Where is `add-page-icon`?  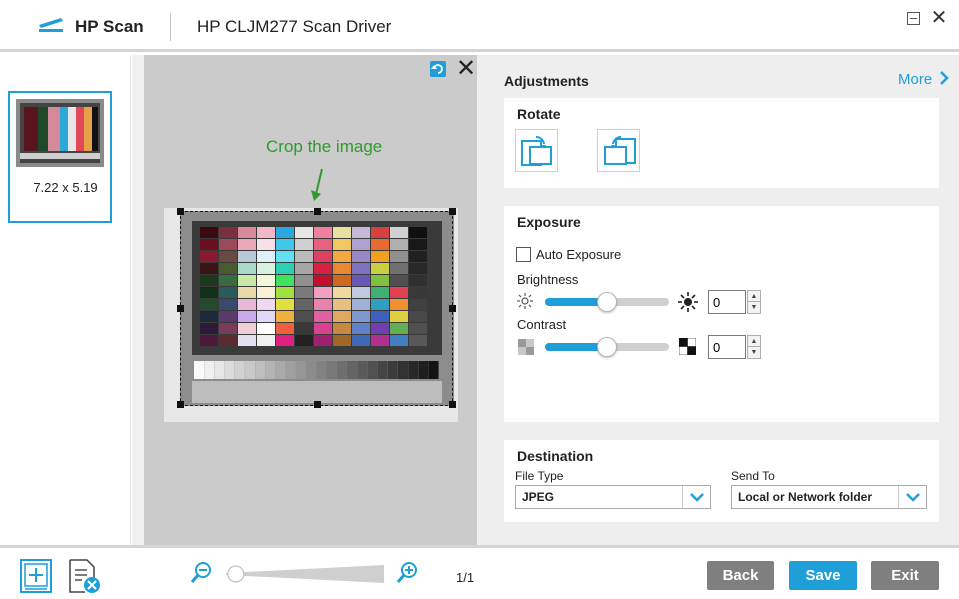 add-page-icon is located at coordinates (36, 576).